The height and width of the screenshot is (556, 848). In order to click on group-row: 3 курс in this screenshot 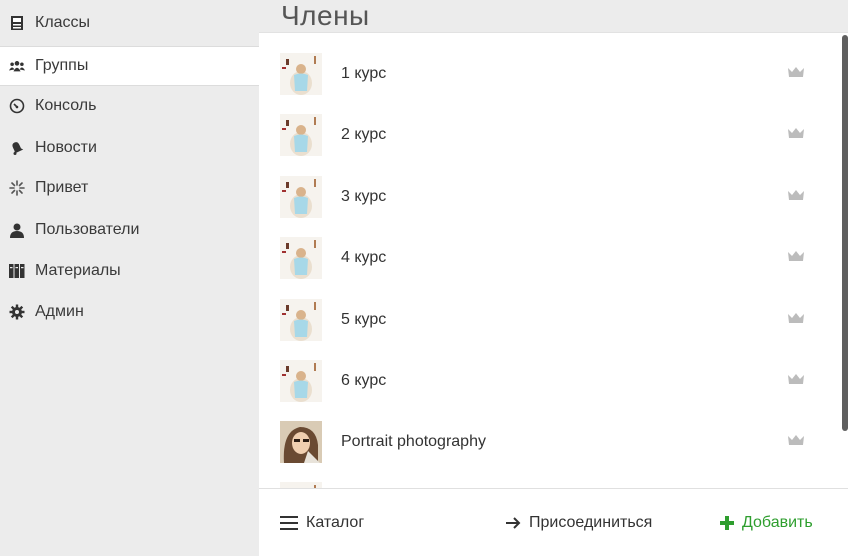, I will do `click(549, 196)`.